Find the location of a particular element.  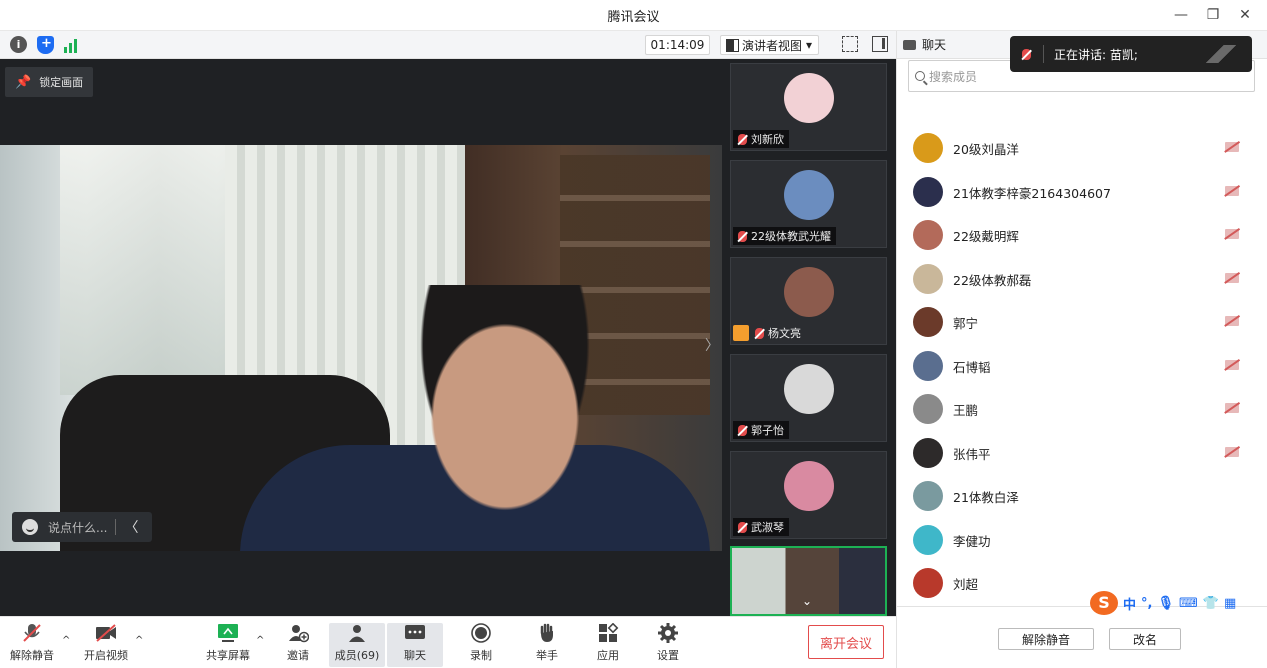

member-name: 张伟平 is located at coordinates (972, 454).